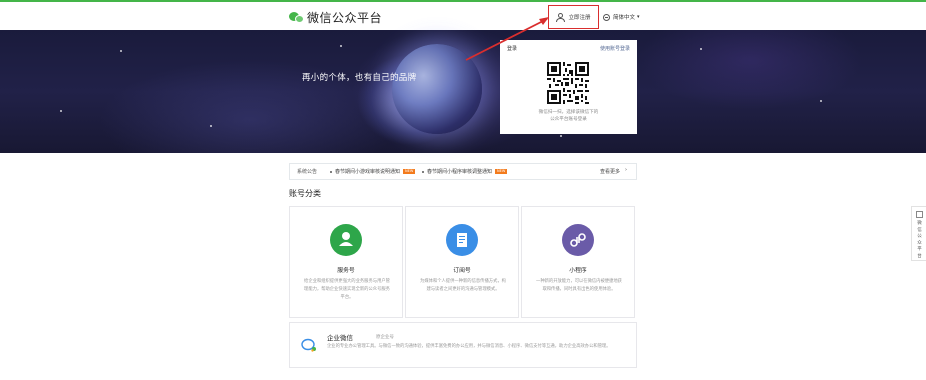 The image size is (926, 380). I want to click on banner-slogan: 再小的个体，也有自己的品牌, so click(359, 78).